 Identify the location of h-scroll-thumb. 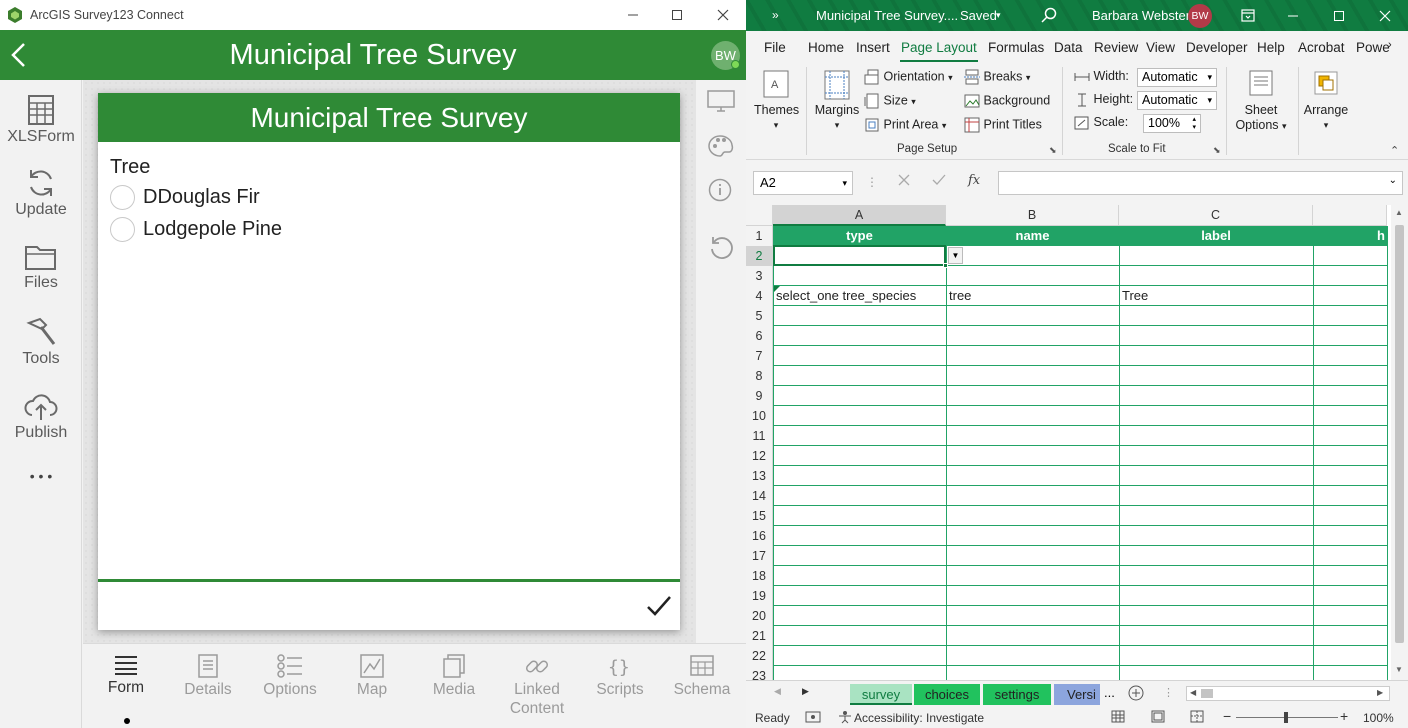
(1207, 693).